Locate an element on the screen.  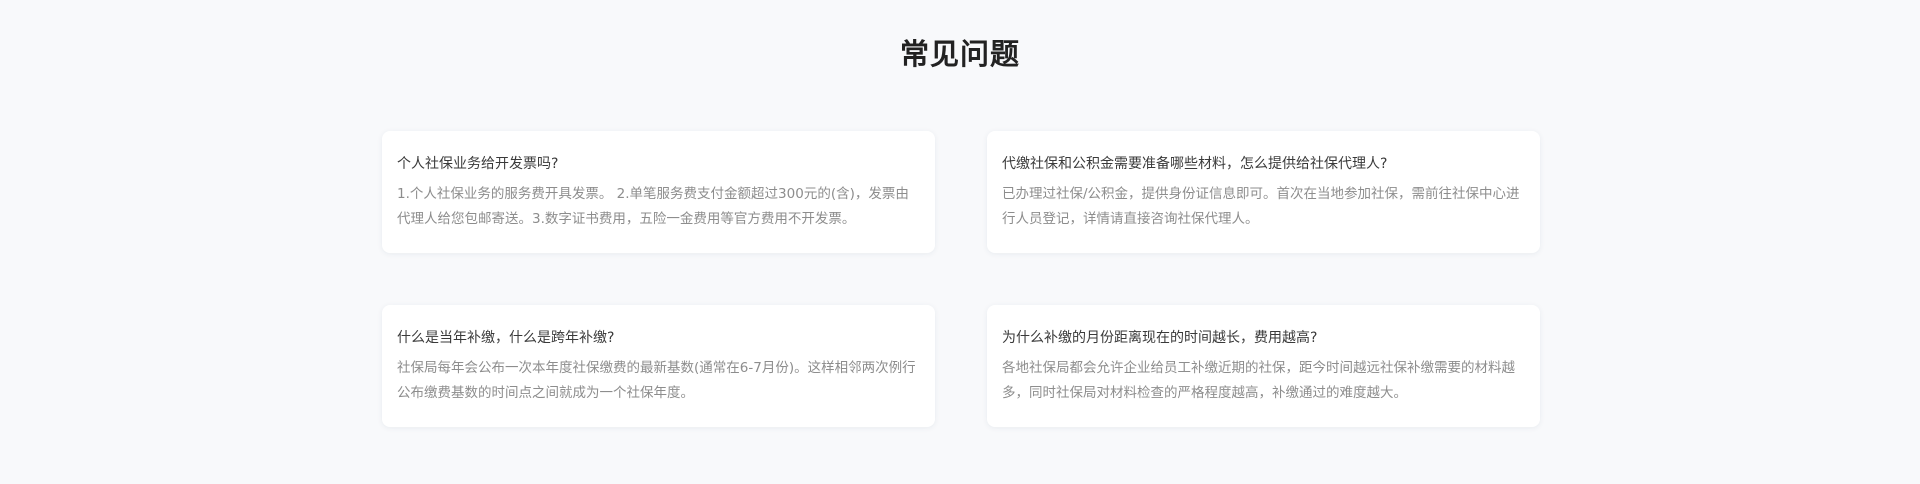
faq-question: 什么是当年补缴，什么是跨年补缴? is located at coordinates (506, 338).